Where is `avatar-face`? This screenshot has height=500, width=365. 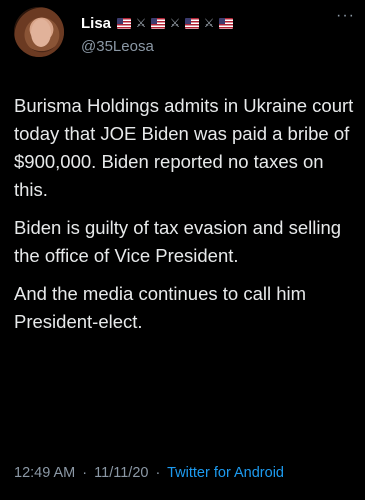
avatar-face is located at coordinates (41, 33).